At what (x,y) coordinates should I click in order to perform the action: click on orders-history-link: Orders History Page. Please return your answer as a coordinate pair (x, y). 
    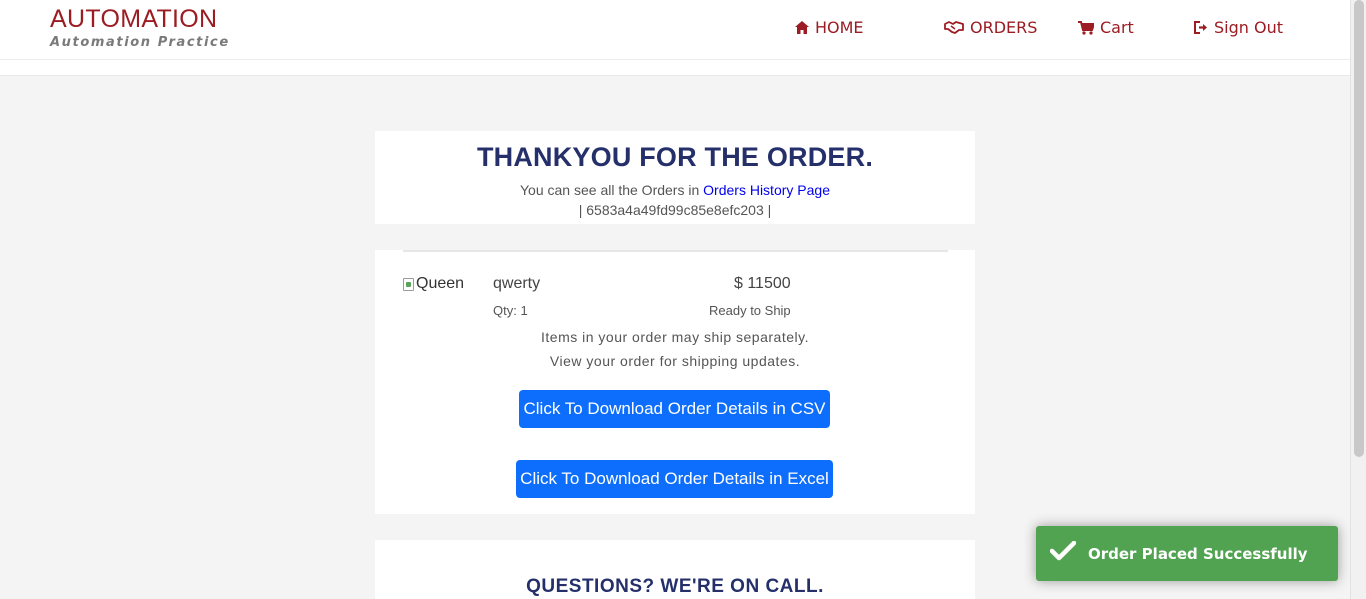
    Looking at the image, I should click on (766, 190).